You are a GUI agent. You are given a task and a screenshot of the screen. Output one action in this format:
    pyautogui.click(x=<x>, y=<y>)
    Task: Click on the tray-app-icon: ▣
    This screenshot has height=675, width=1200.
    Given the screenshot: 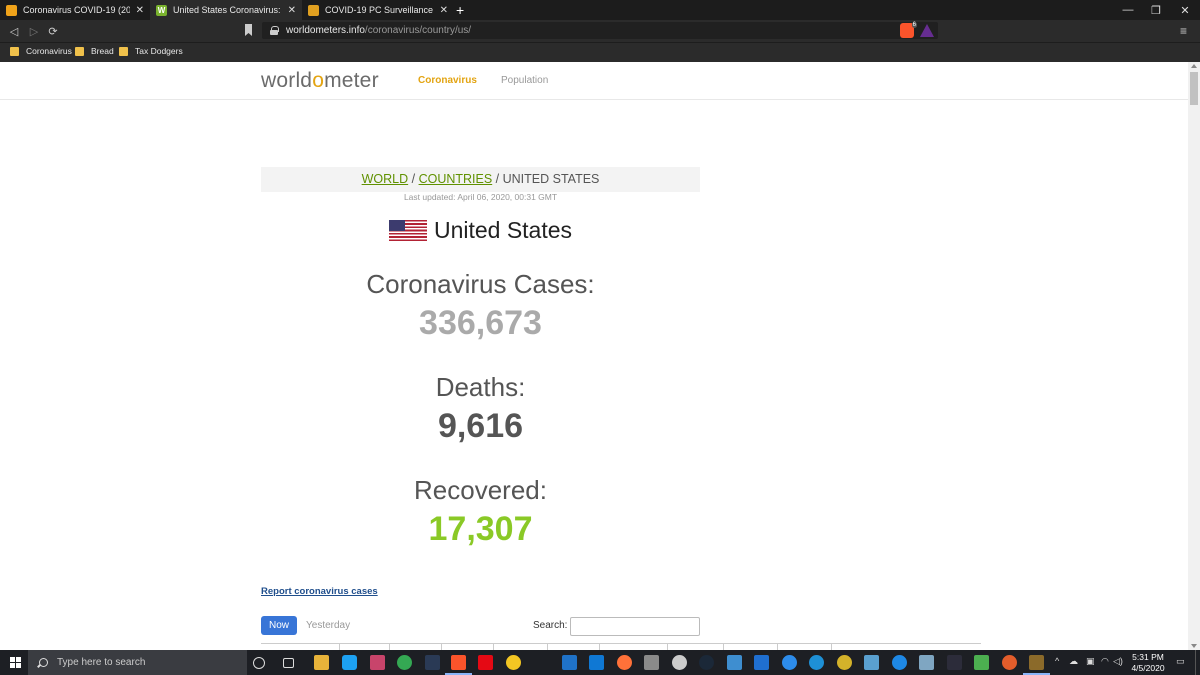 What is the action you would take?
    pyautogui.click(x=1090, y=661)
    